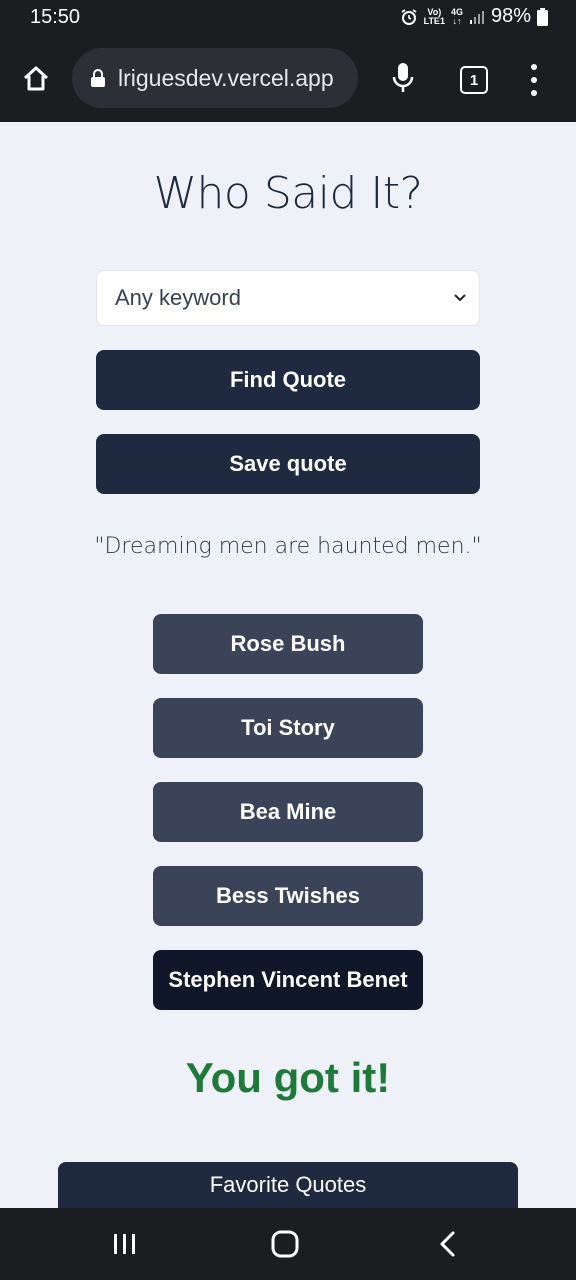 This screenshot has height=1280, width=576. I want to click on voice-search-button, so click(403, 78).